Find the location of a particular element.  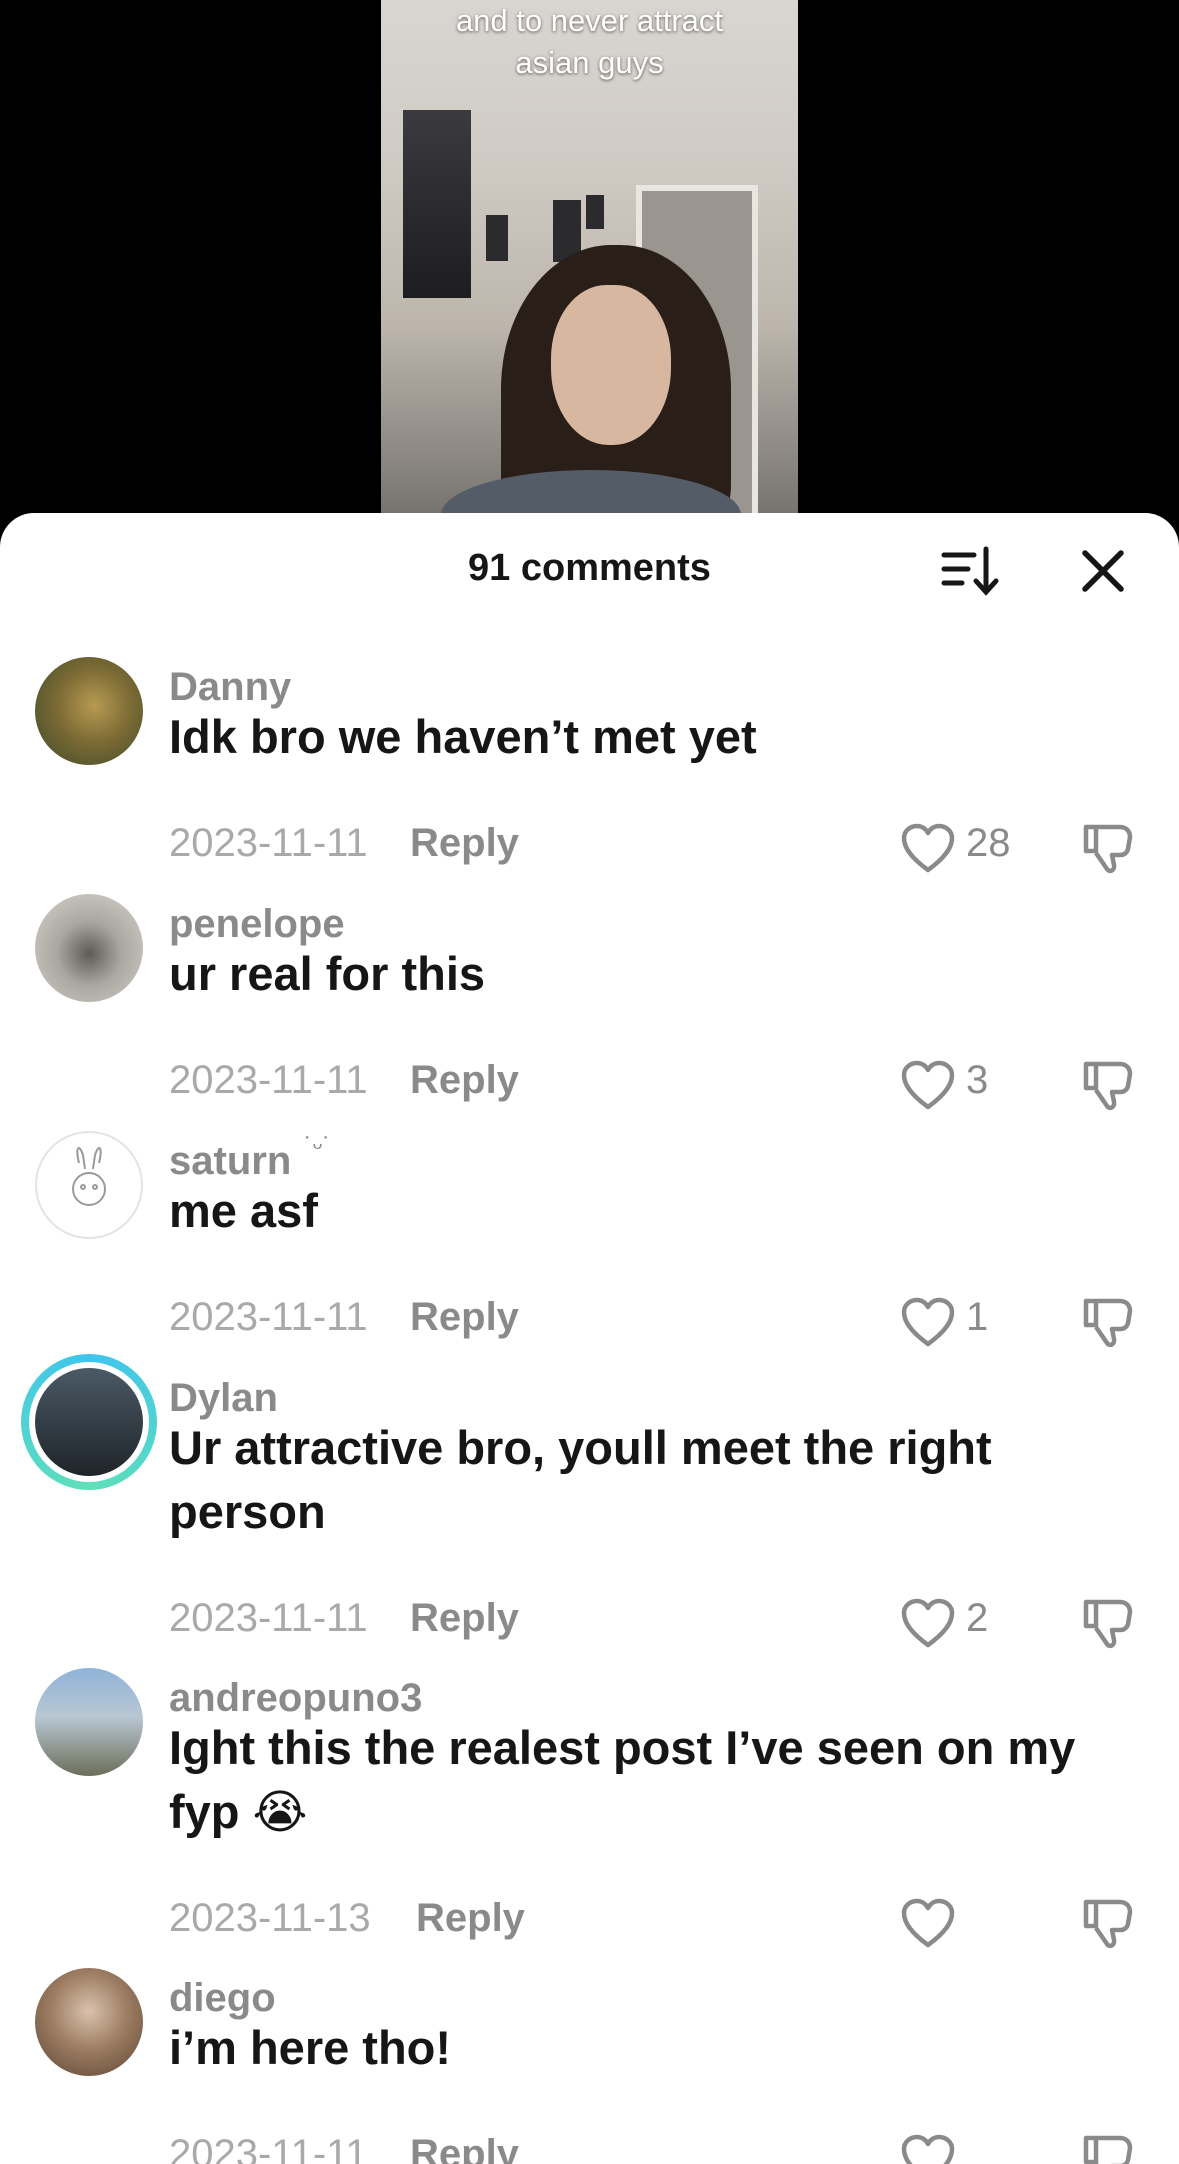

comment-username: Dylan is located at coordinates (223, 1398).